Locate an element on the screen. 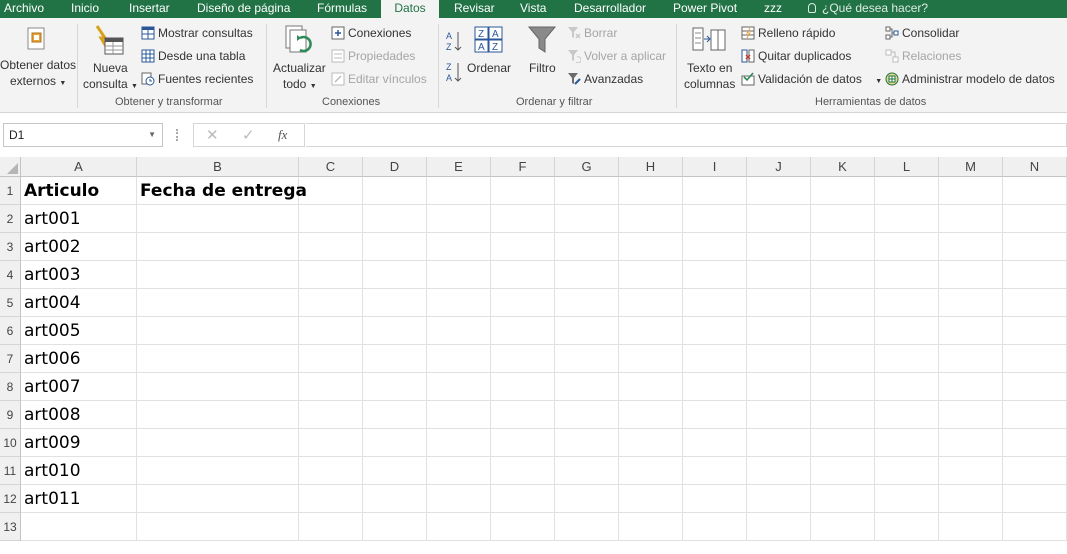  cell-d1 is located at coordinates (395, 191).